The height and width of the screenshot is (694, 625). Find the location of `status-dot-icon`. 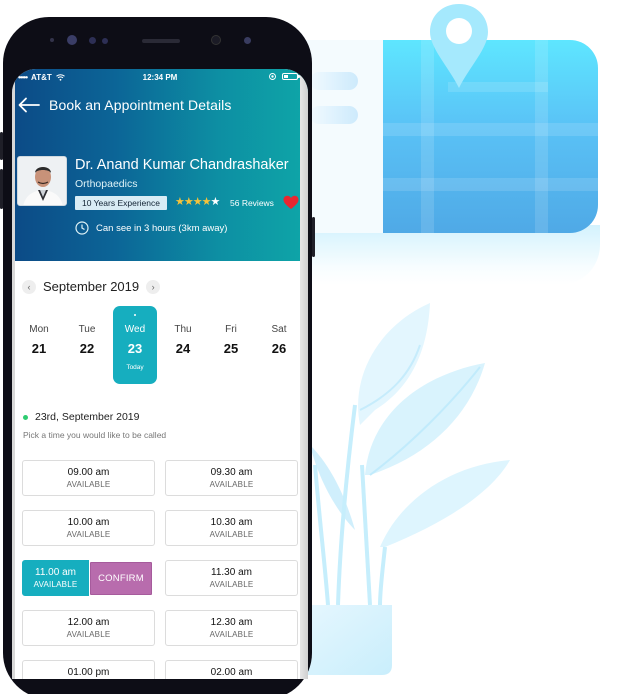

status-dot-icon is located at coordinates (25, 417).